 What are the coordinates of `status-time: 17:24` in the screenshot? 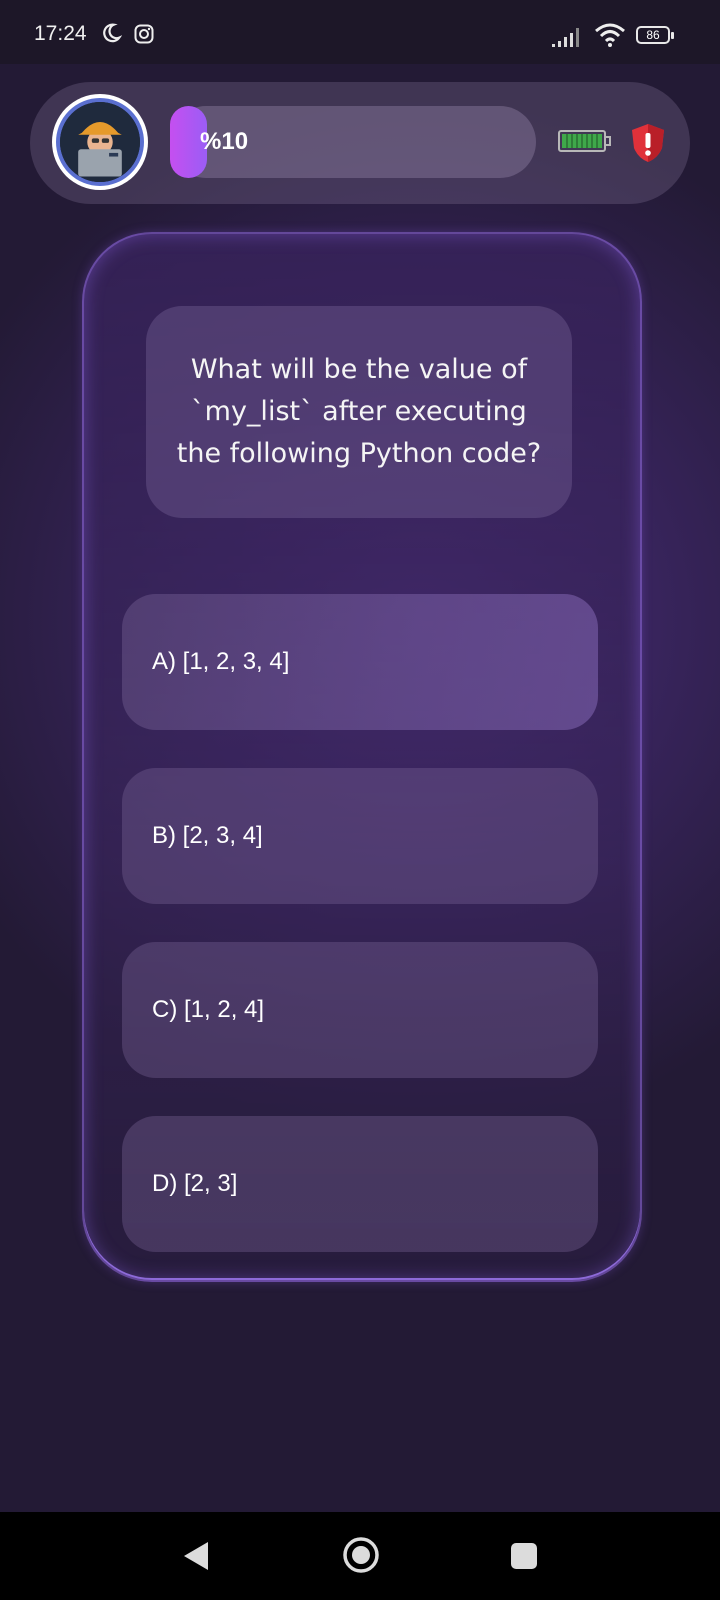 It's located at (60, 33).